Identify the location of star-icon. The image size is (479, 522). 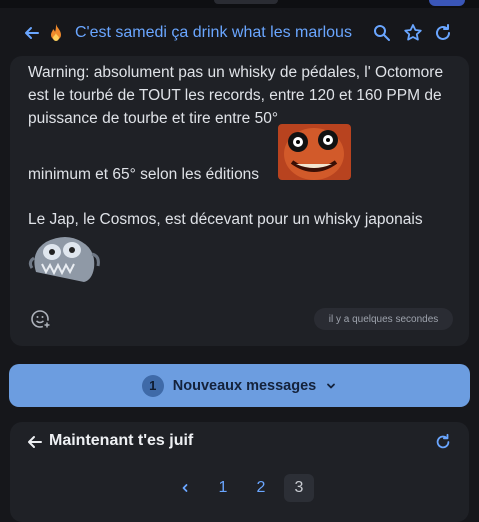
(413, 33).